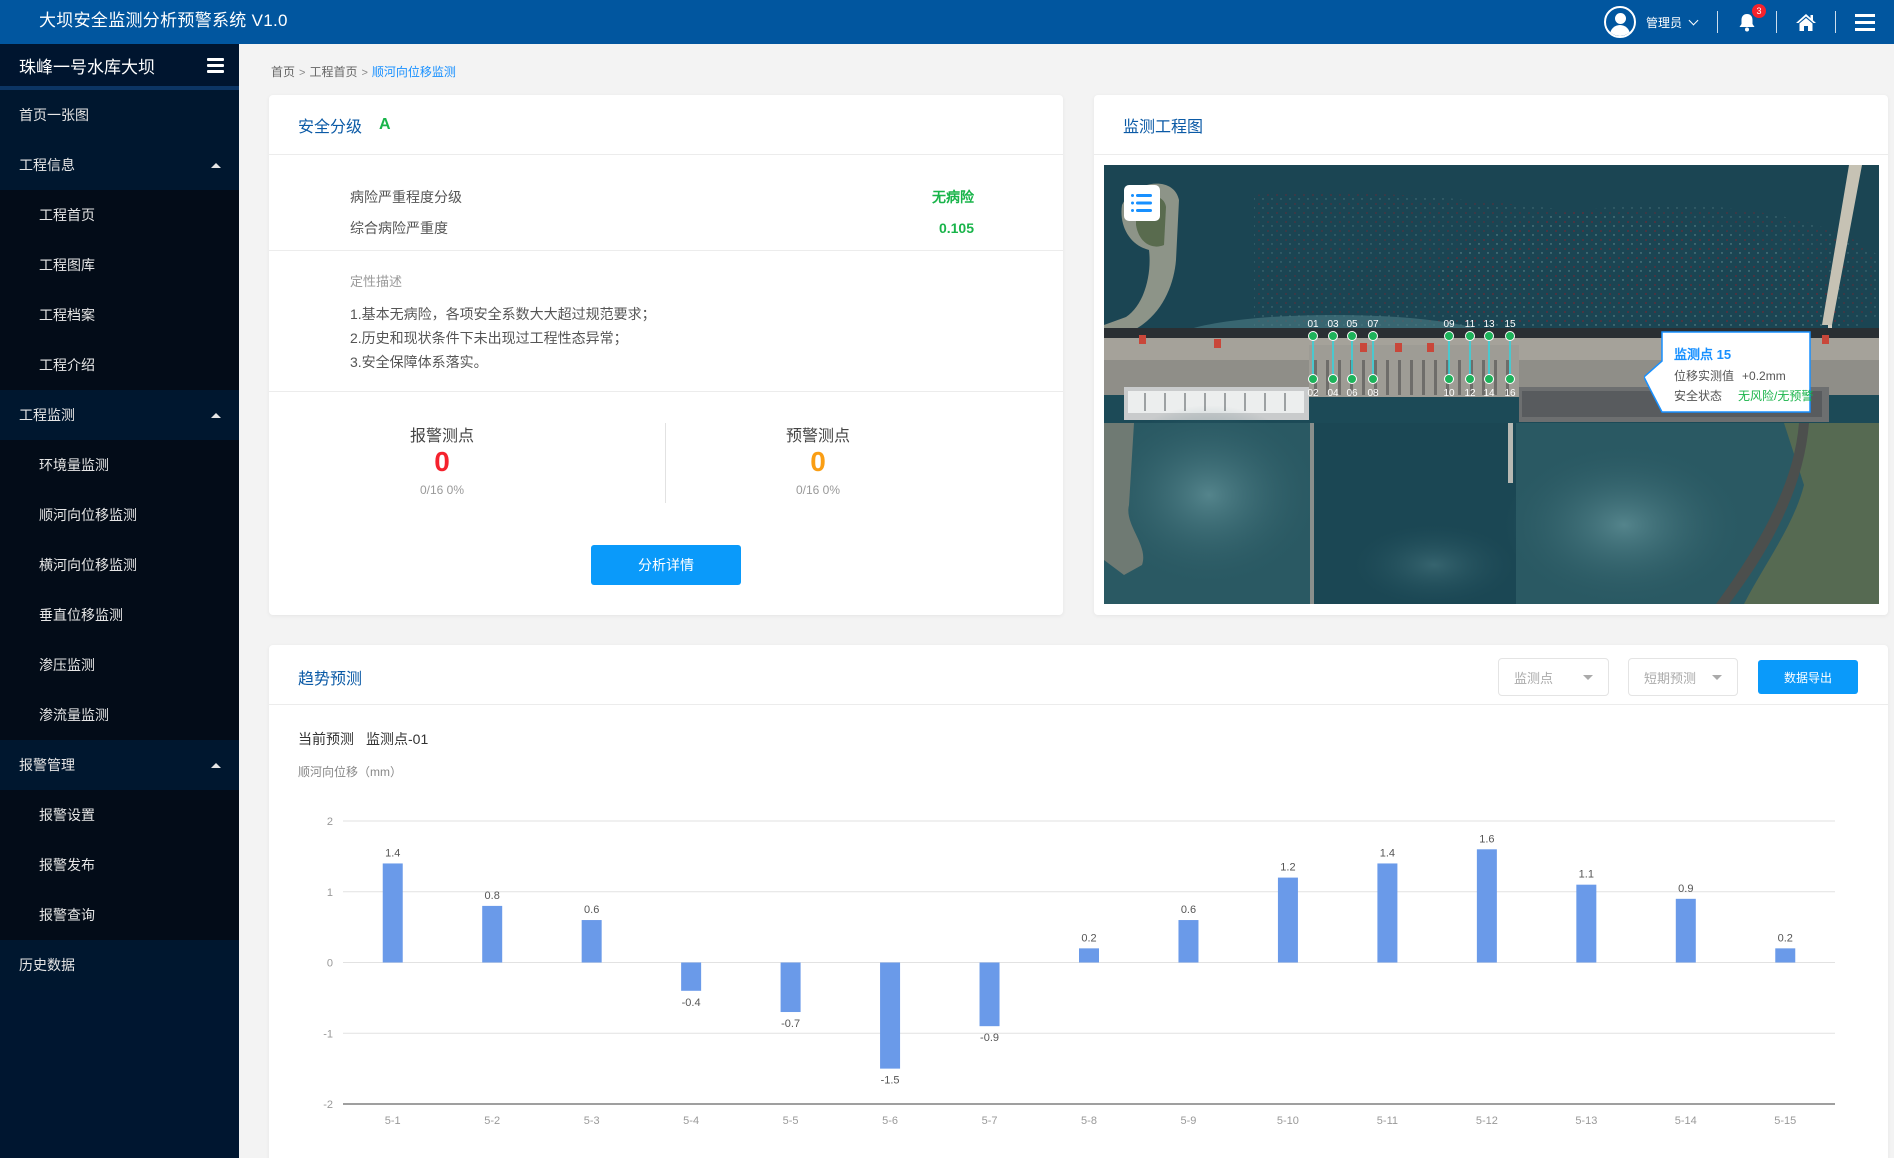  What do you see at coordinates (67, 215) in the screenshot?
I see `sidebar-item-label: 工程首页` at bounding box center [67, 215].